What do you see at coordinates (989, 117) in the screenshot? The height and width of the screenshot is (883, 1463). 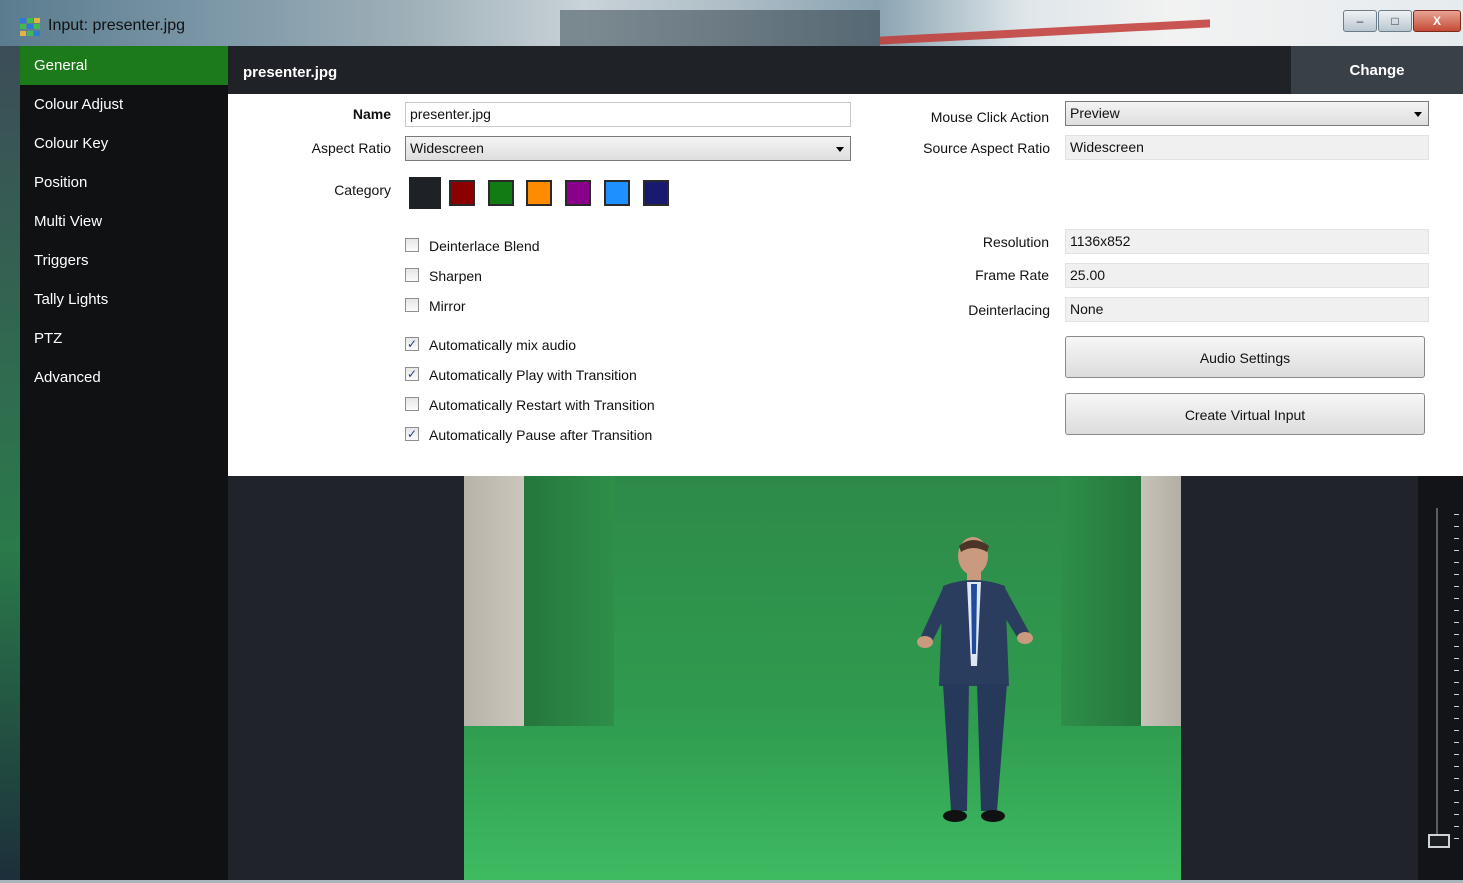 I see `mouse-click-action-label: Mouse Click Action` at bounding box center [989, 117].